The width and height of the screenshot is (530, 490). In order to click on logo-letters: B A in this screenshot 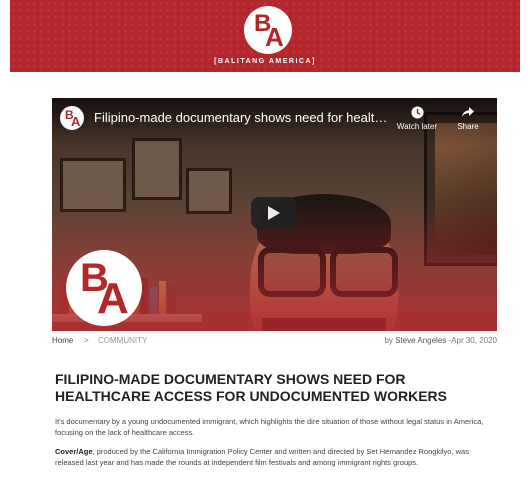, I will do `click(268, 30)`.